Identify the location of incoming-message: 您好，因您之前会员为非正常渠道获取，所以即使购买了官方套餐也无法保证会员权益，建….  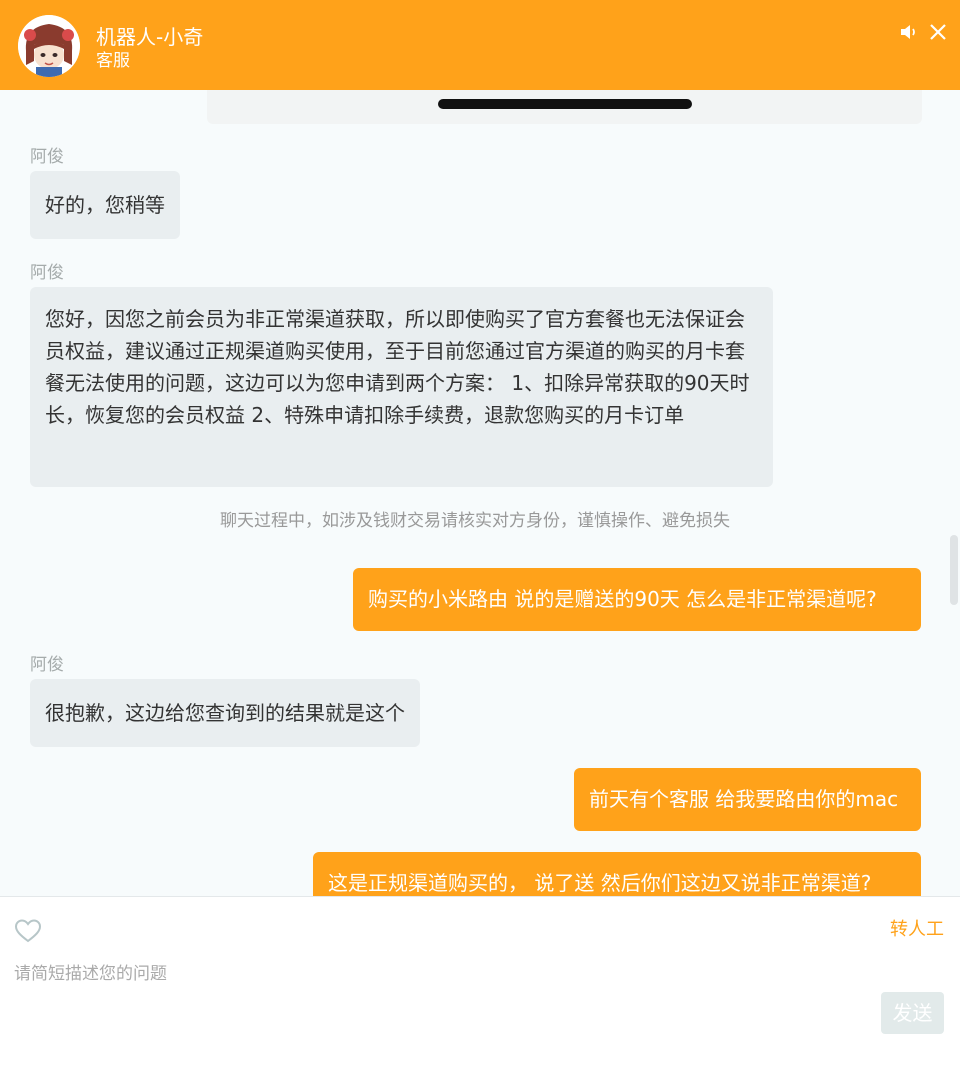
(401, 387).